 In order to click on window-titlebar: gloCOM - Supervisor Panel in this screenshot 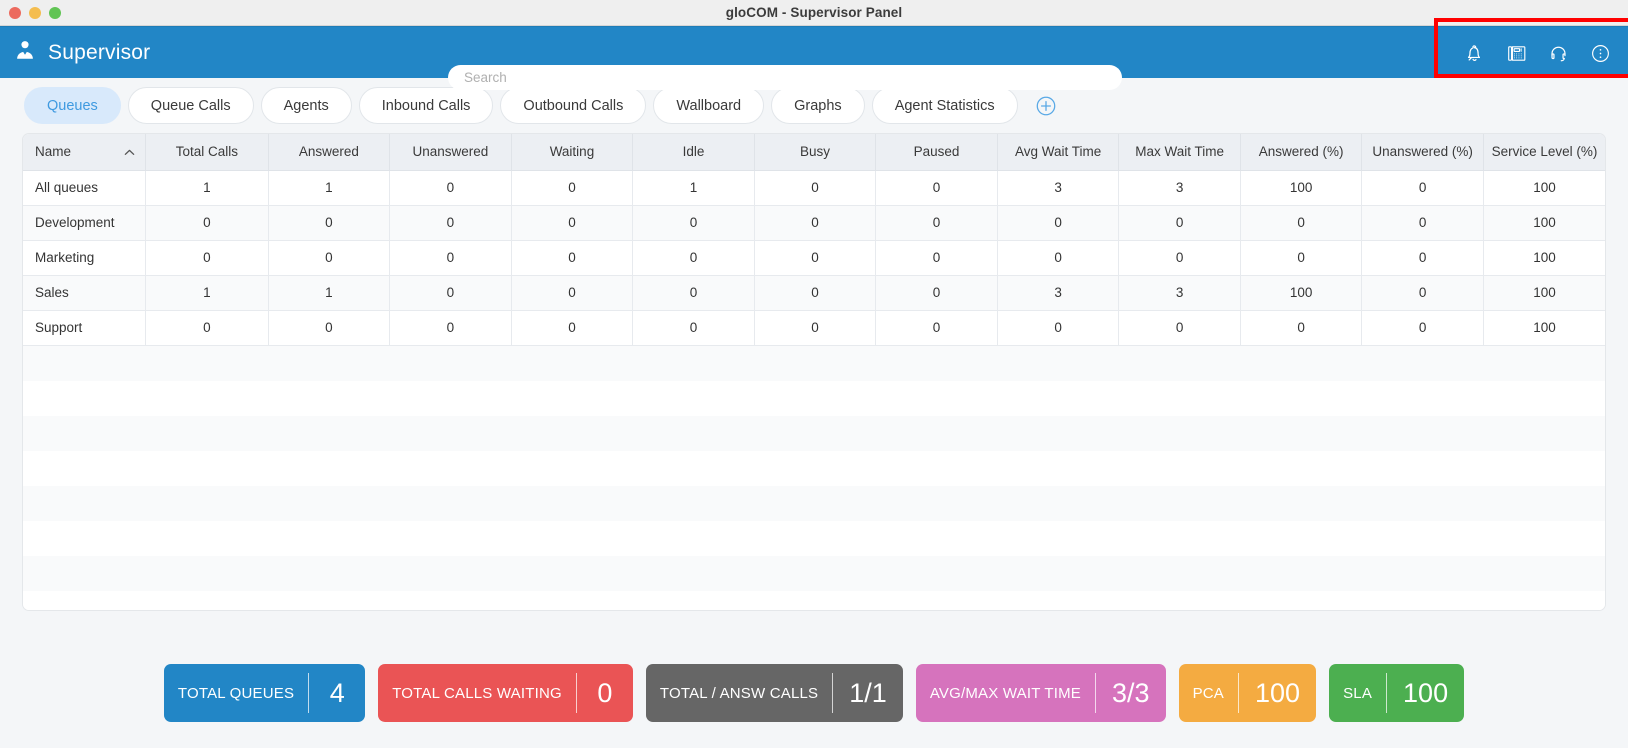, I will do `click(814, 13)`.